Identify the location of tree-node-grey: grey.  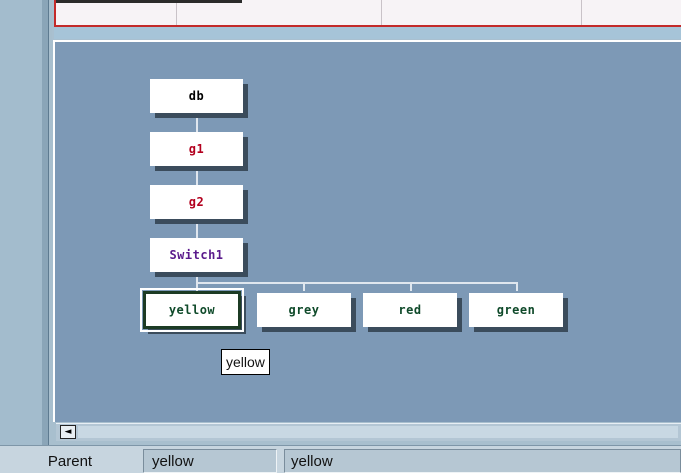
(304, 310).